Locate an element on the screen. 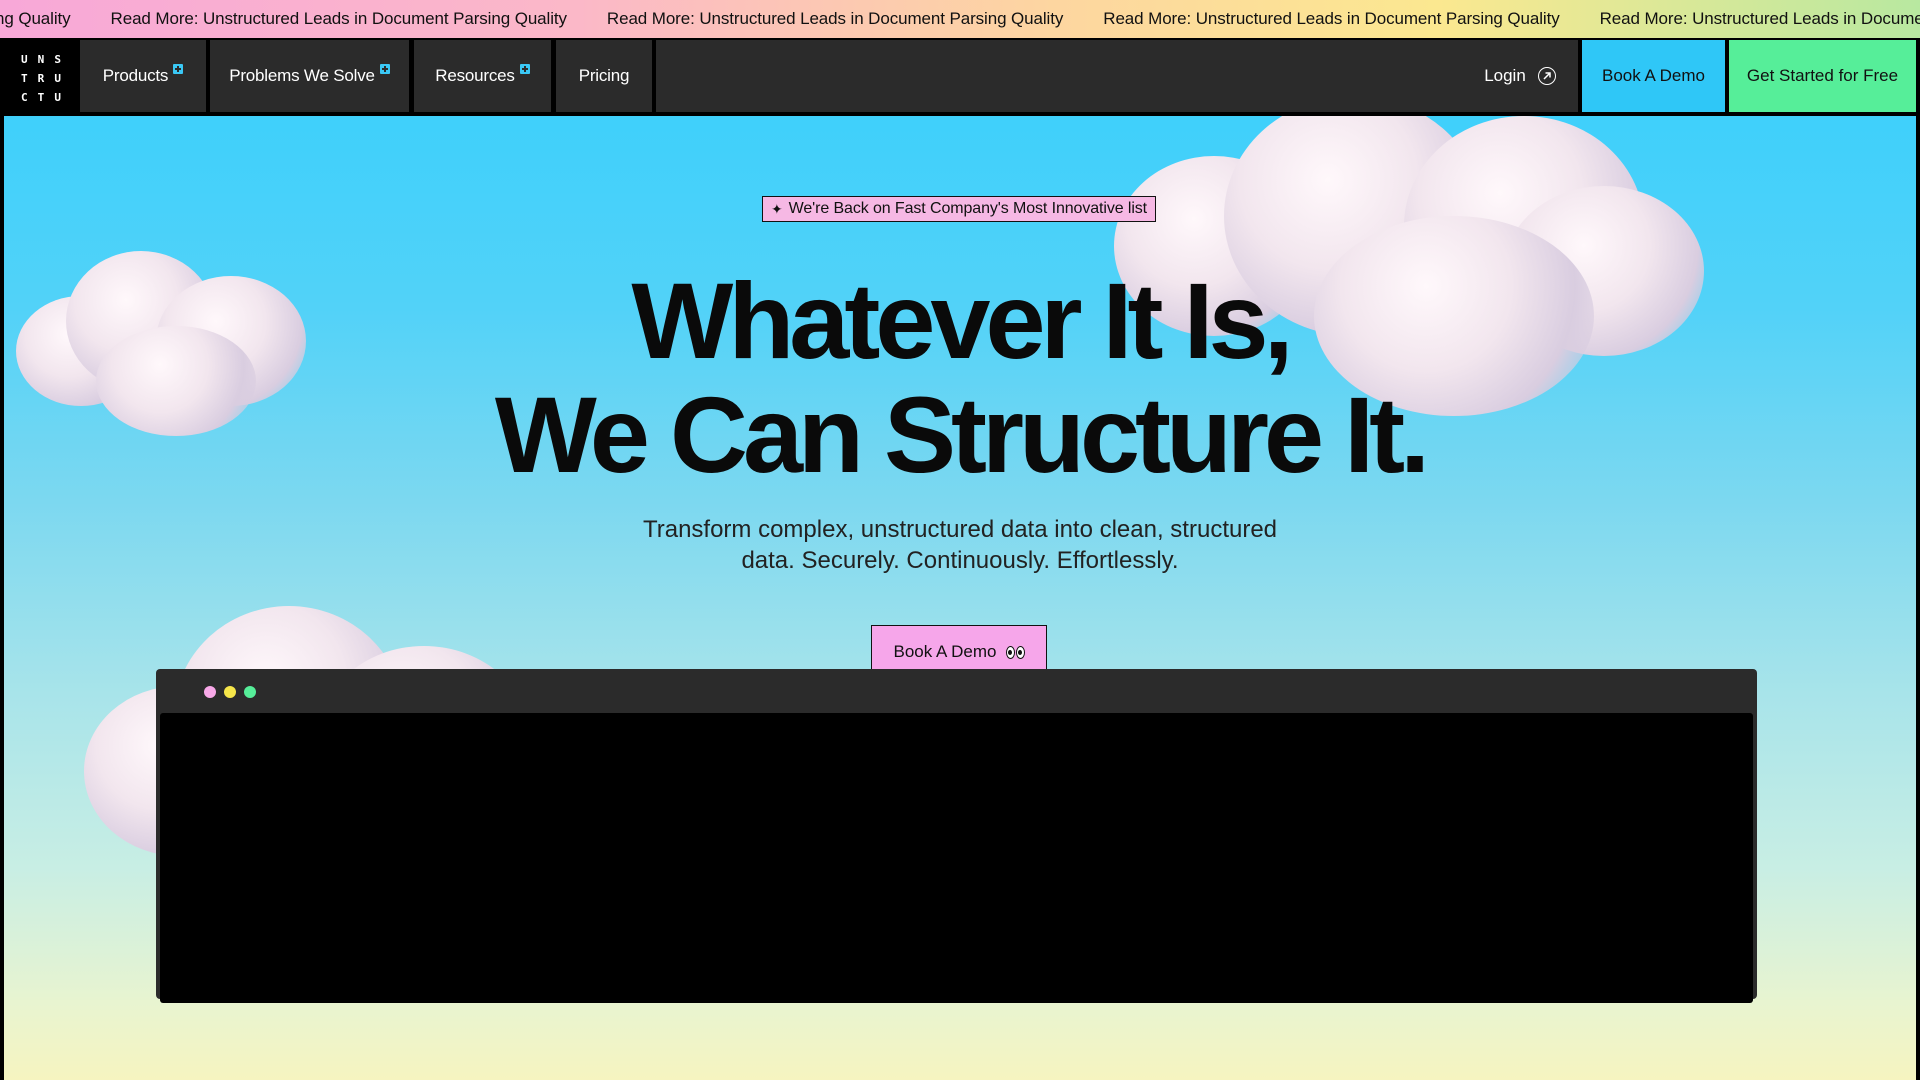  eyes-icon is located at coordinates (1015, 652).